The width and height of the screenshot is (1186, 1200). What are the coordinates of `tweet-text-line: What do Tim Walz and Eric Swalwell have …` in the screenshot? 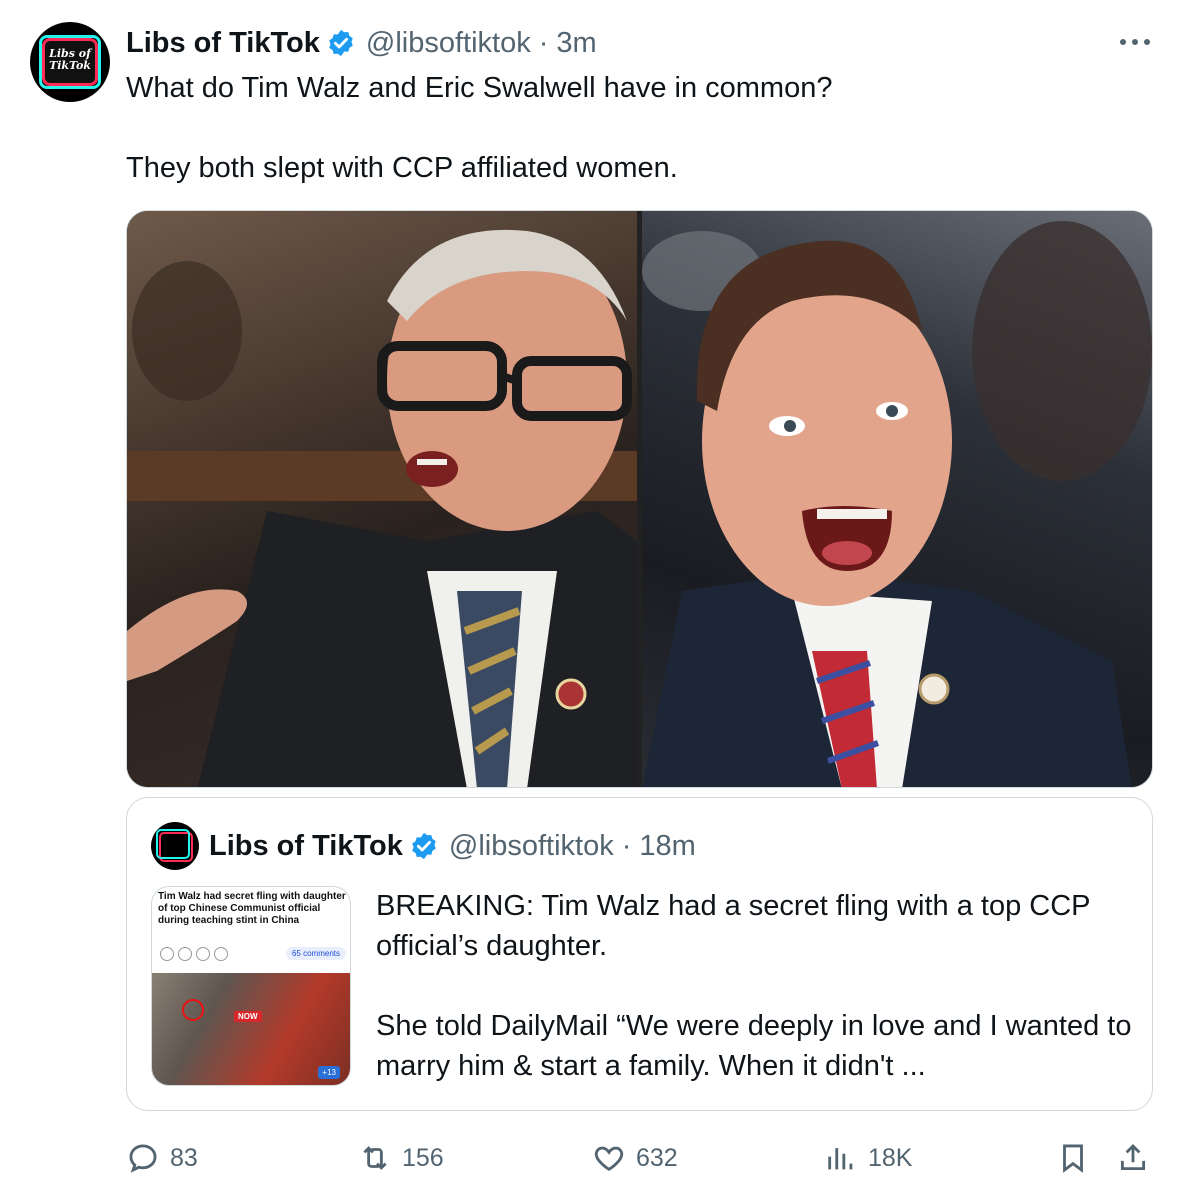 It's located at (479, 88).